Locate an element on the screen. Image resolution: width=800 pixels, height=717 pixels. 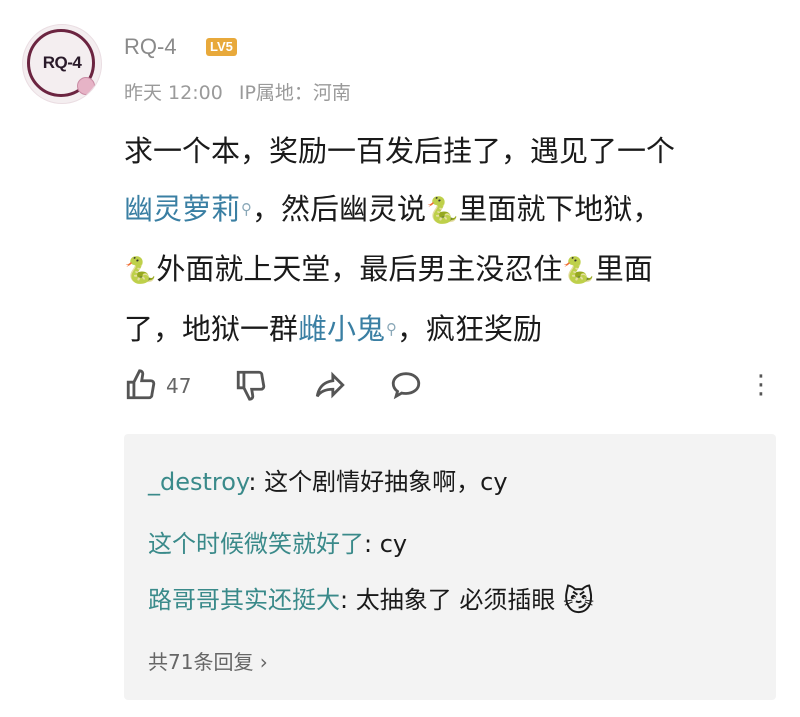
reply-item: 这个时候微笑就好了: cy is located at coordinates (277, 541).